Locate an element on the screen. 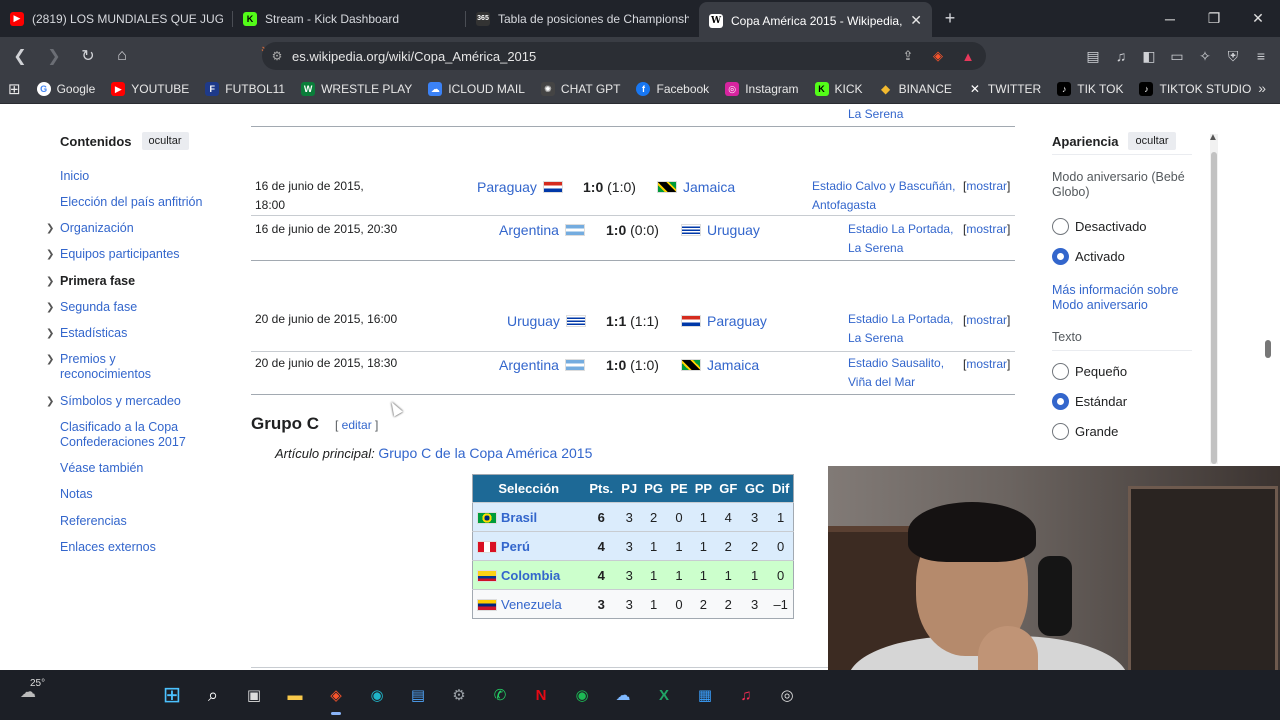 This screenshot has height=720, width=1280. back-icon: ❮ is located at coordinates (20, 56).